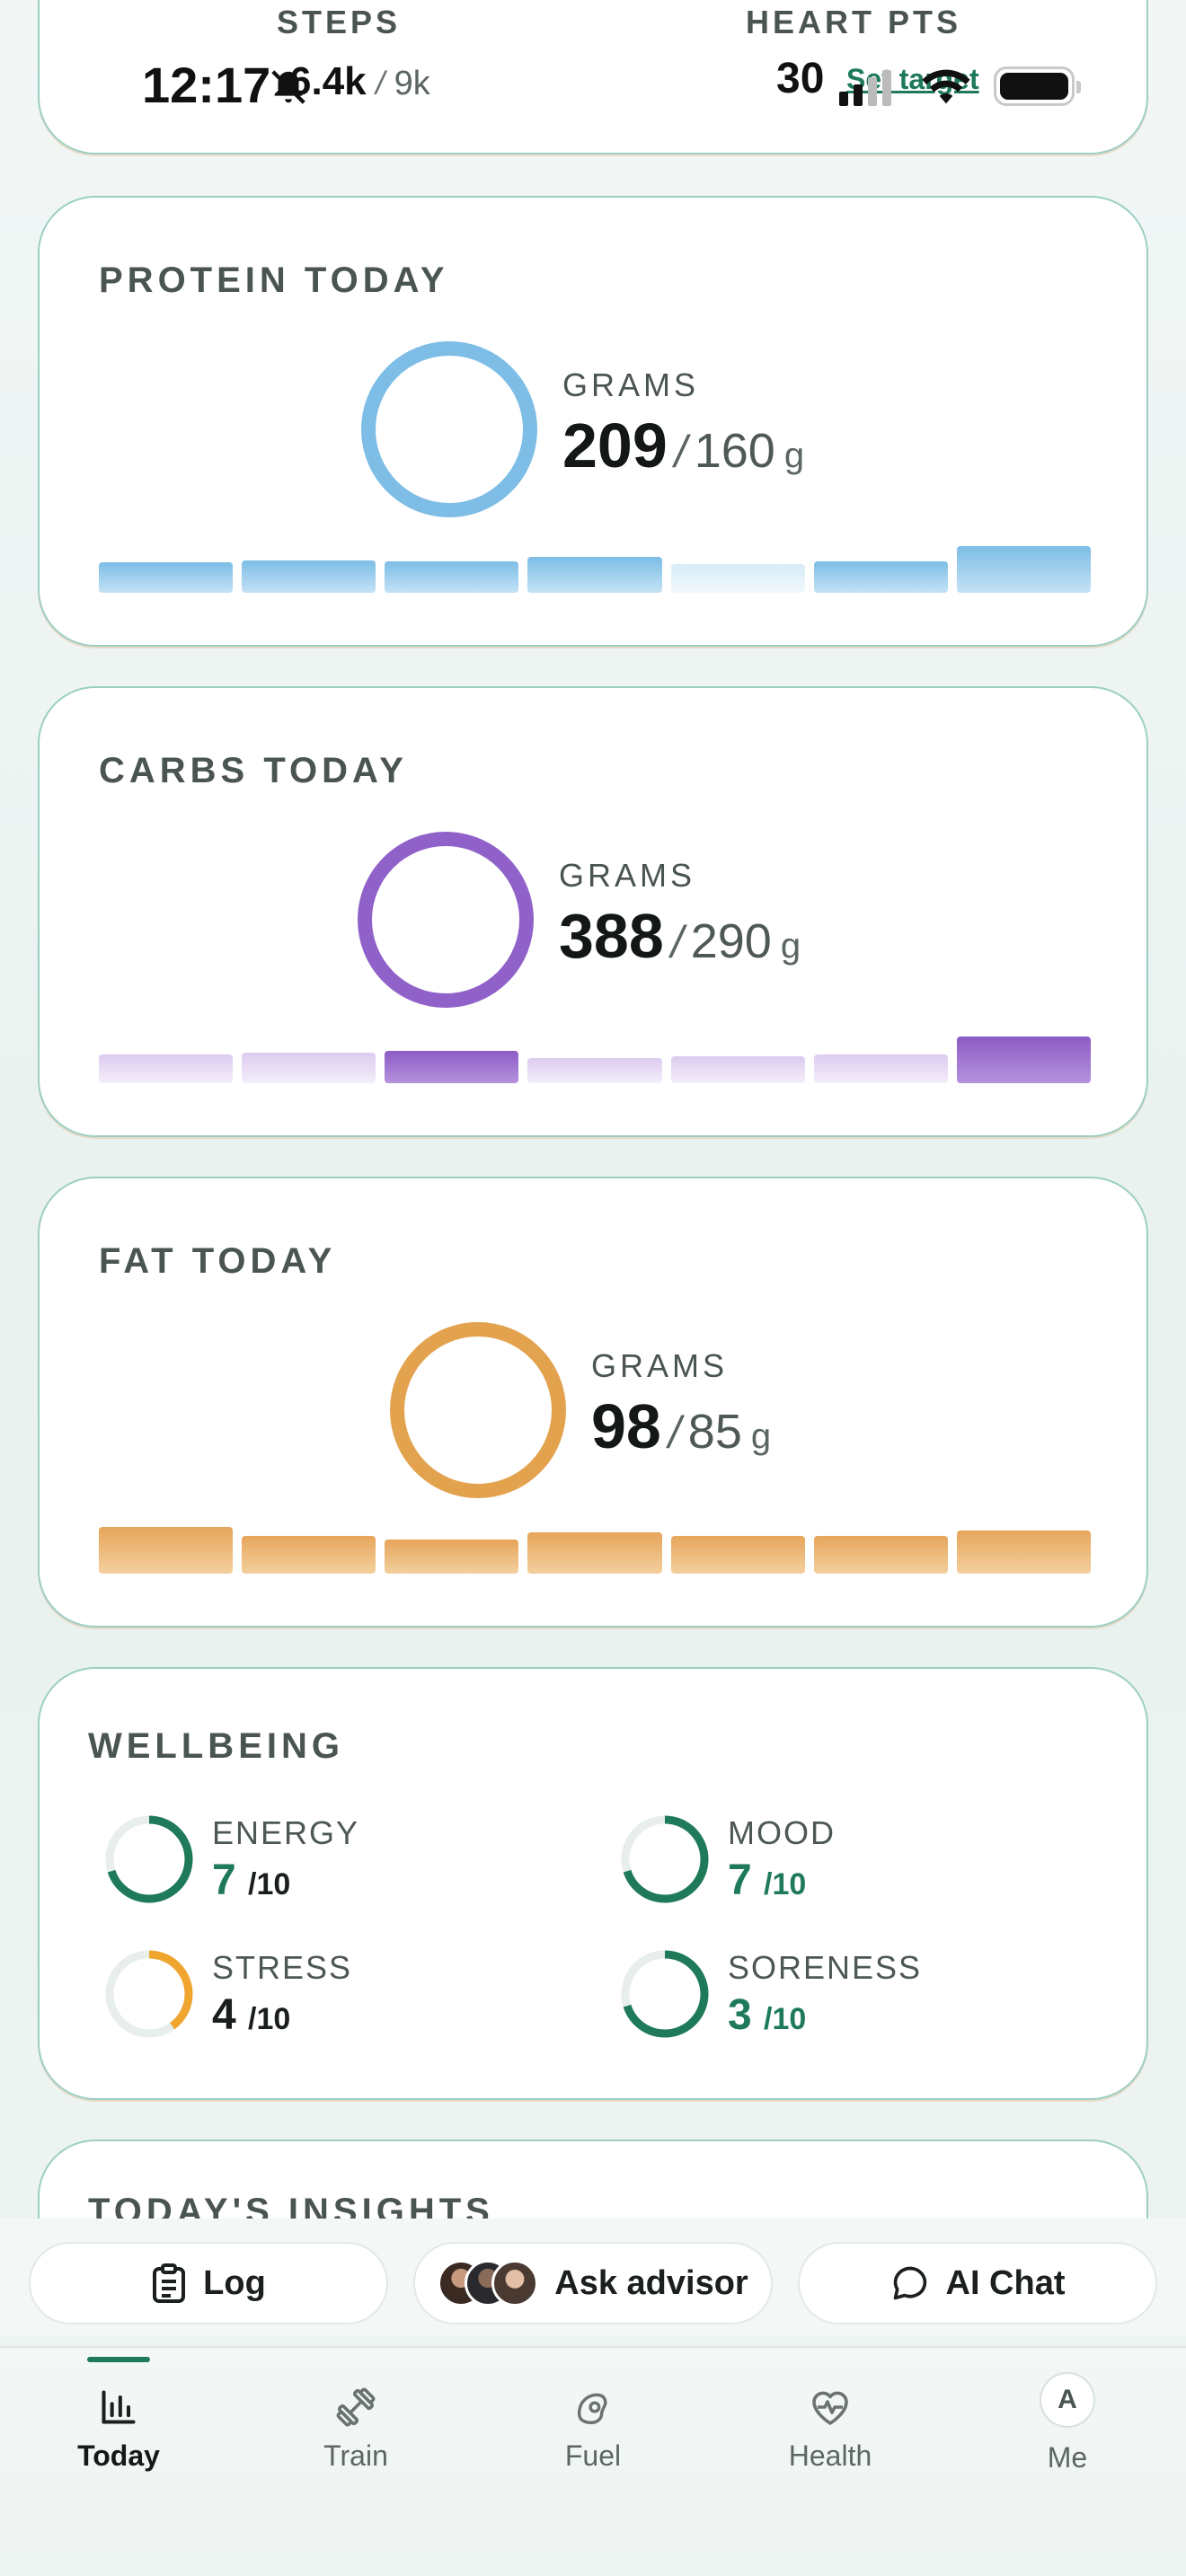 The image size is (1186, 2576). I want to click on active-tab-indicator, so click(118, 2359).